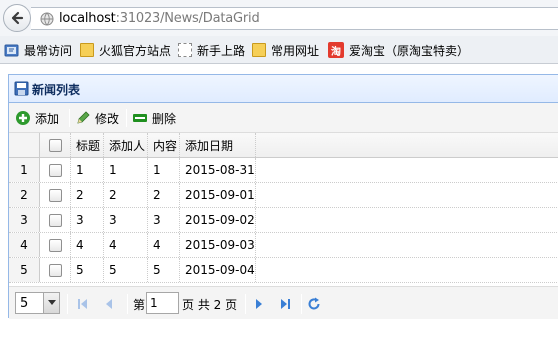 The width and height of the screenshot is (558, 346). I want to click on add-button: 添加, so click(37, 118).